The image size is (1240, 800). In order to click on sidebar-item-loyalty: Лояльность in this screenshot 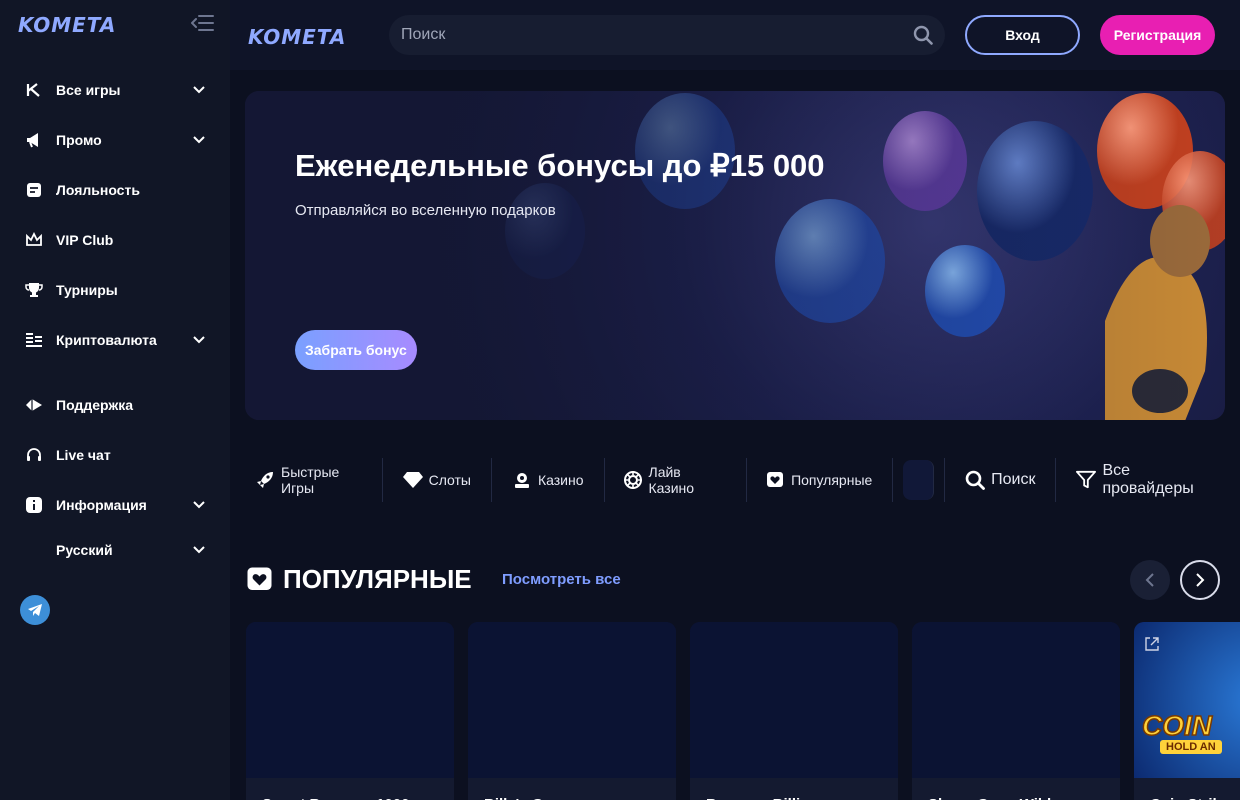, I will do `click(115, 190)`.